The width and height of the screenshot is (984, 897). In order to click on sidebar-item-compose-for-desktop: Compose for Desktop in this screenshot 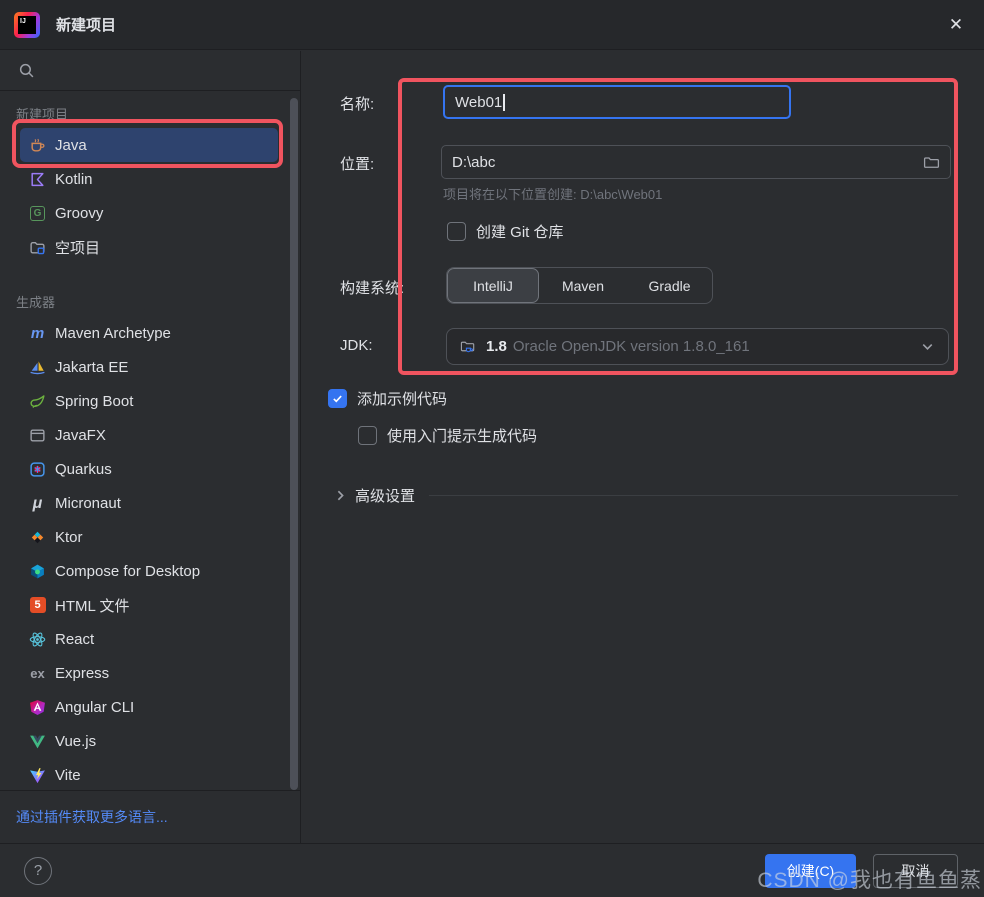, I will do `click(149, 571)`.